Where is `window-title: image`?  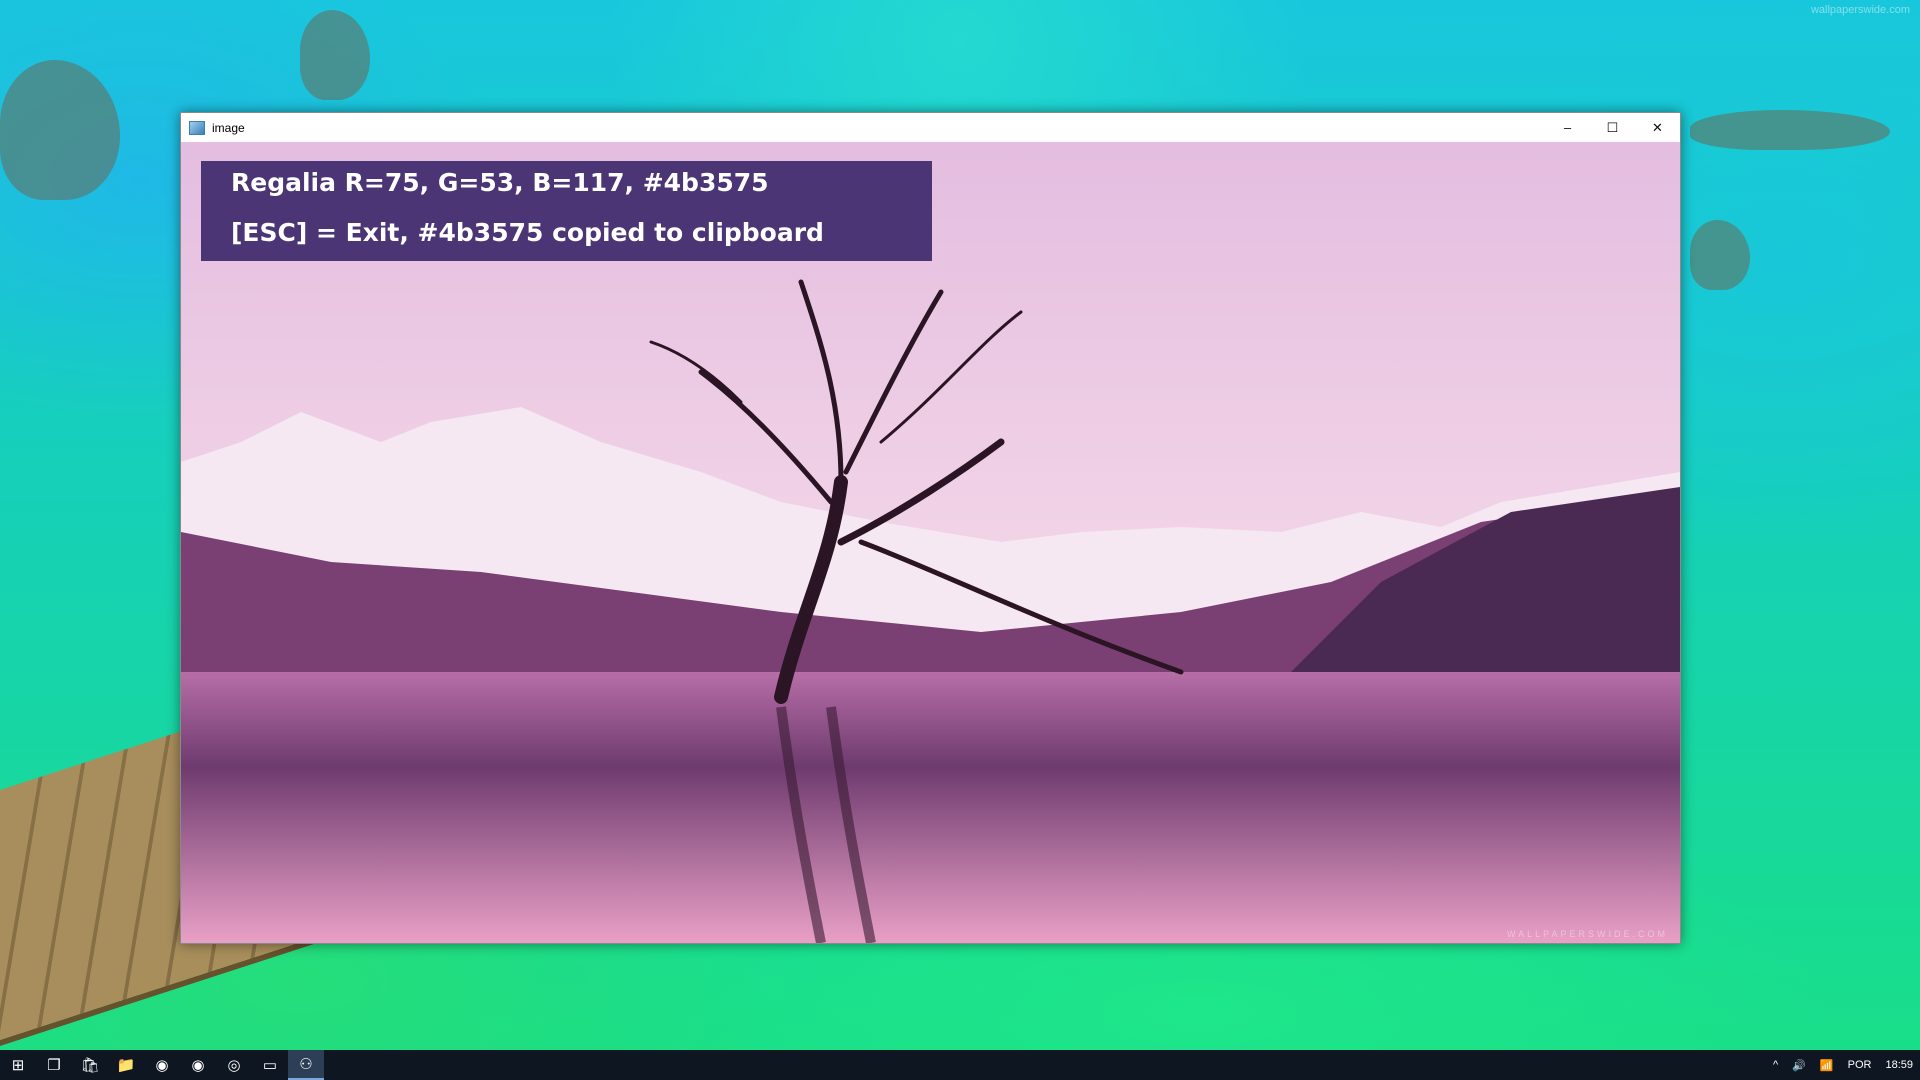
window-title: image is located at coordinates (228, 127).